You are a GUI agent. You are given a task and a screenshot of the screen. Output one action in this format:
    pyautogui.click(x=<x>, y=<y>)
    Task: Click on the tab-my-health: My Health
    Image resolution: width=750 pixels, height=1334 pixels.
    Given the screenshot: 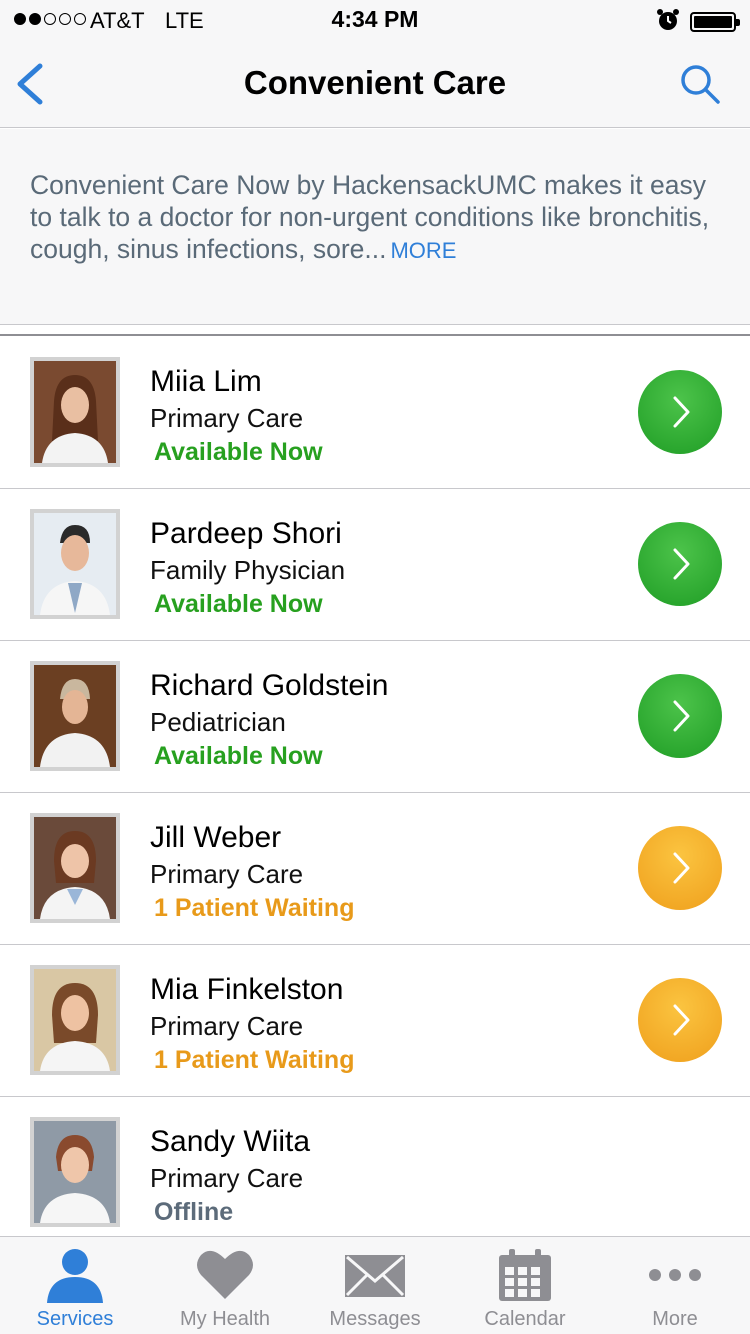 What is the action you would take?
    pyautogui.click(x=225, y=1285)
    